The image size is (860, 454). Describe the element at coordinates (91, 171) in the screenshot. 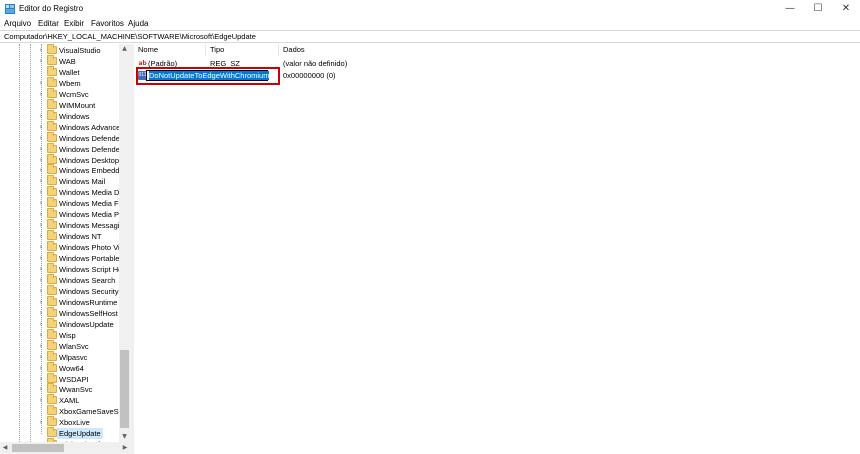

I see `tree-item-label: Windows Embedde` at that location.